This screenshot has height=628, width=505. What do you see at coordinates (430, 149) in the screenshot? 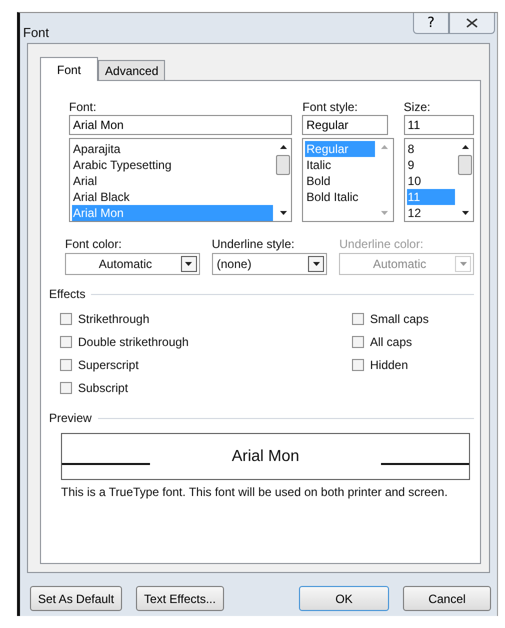
I see `list-item: 8` at bounding box center [430, 149].